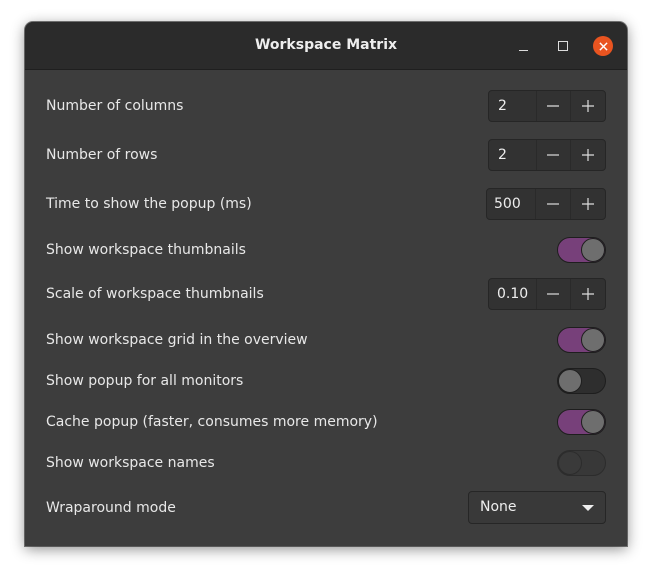 The width and height of the screenshot is (652, 574). I want to click on setting-row-all-monitors: Show popup for all monitors, so click(326, 381).